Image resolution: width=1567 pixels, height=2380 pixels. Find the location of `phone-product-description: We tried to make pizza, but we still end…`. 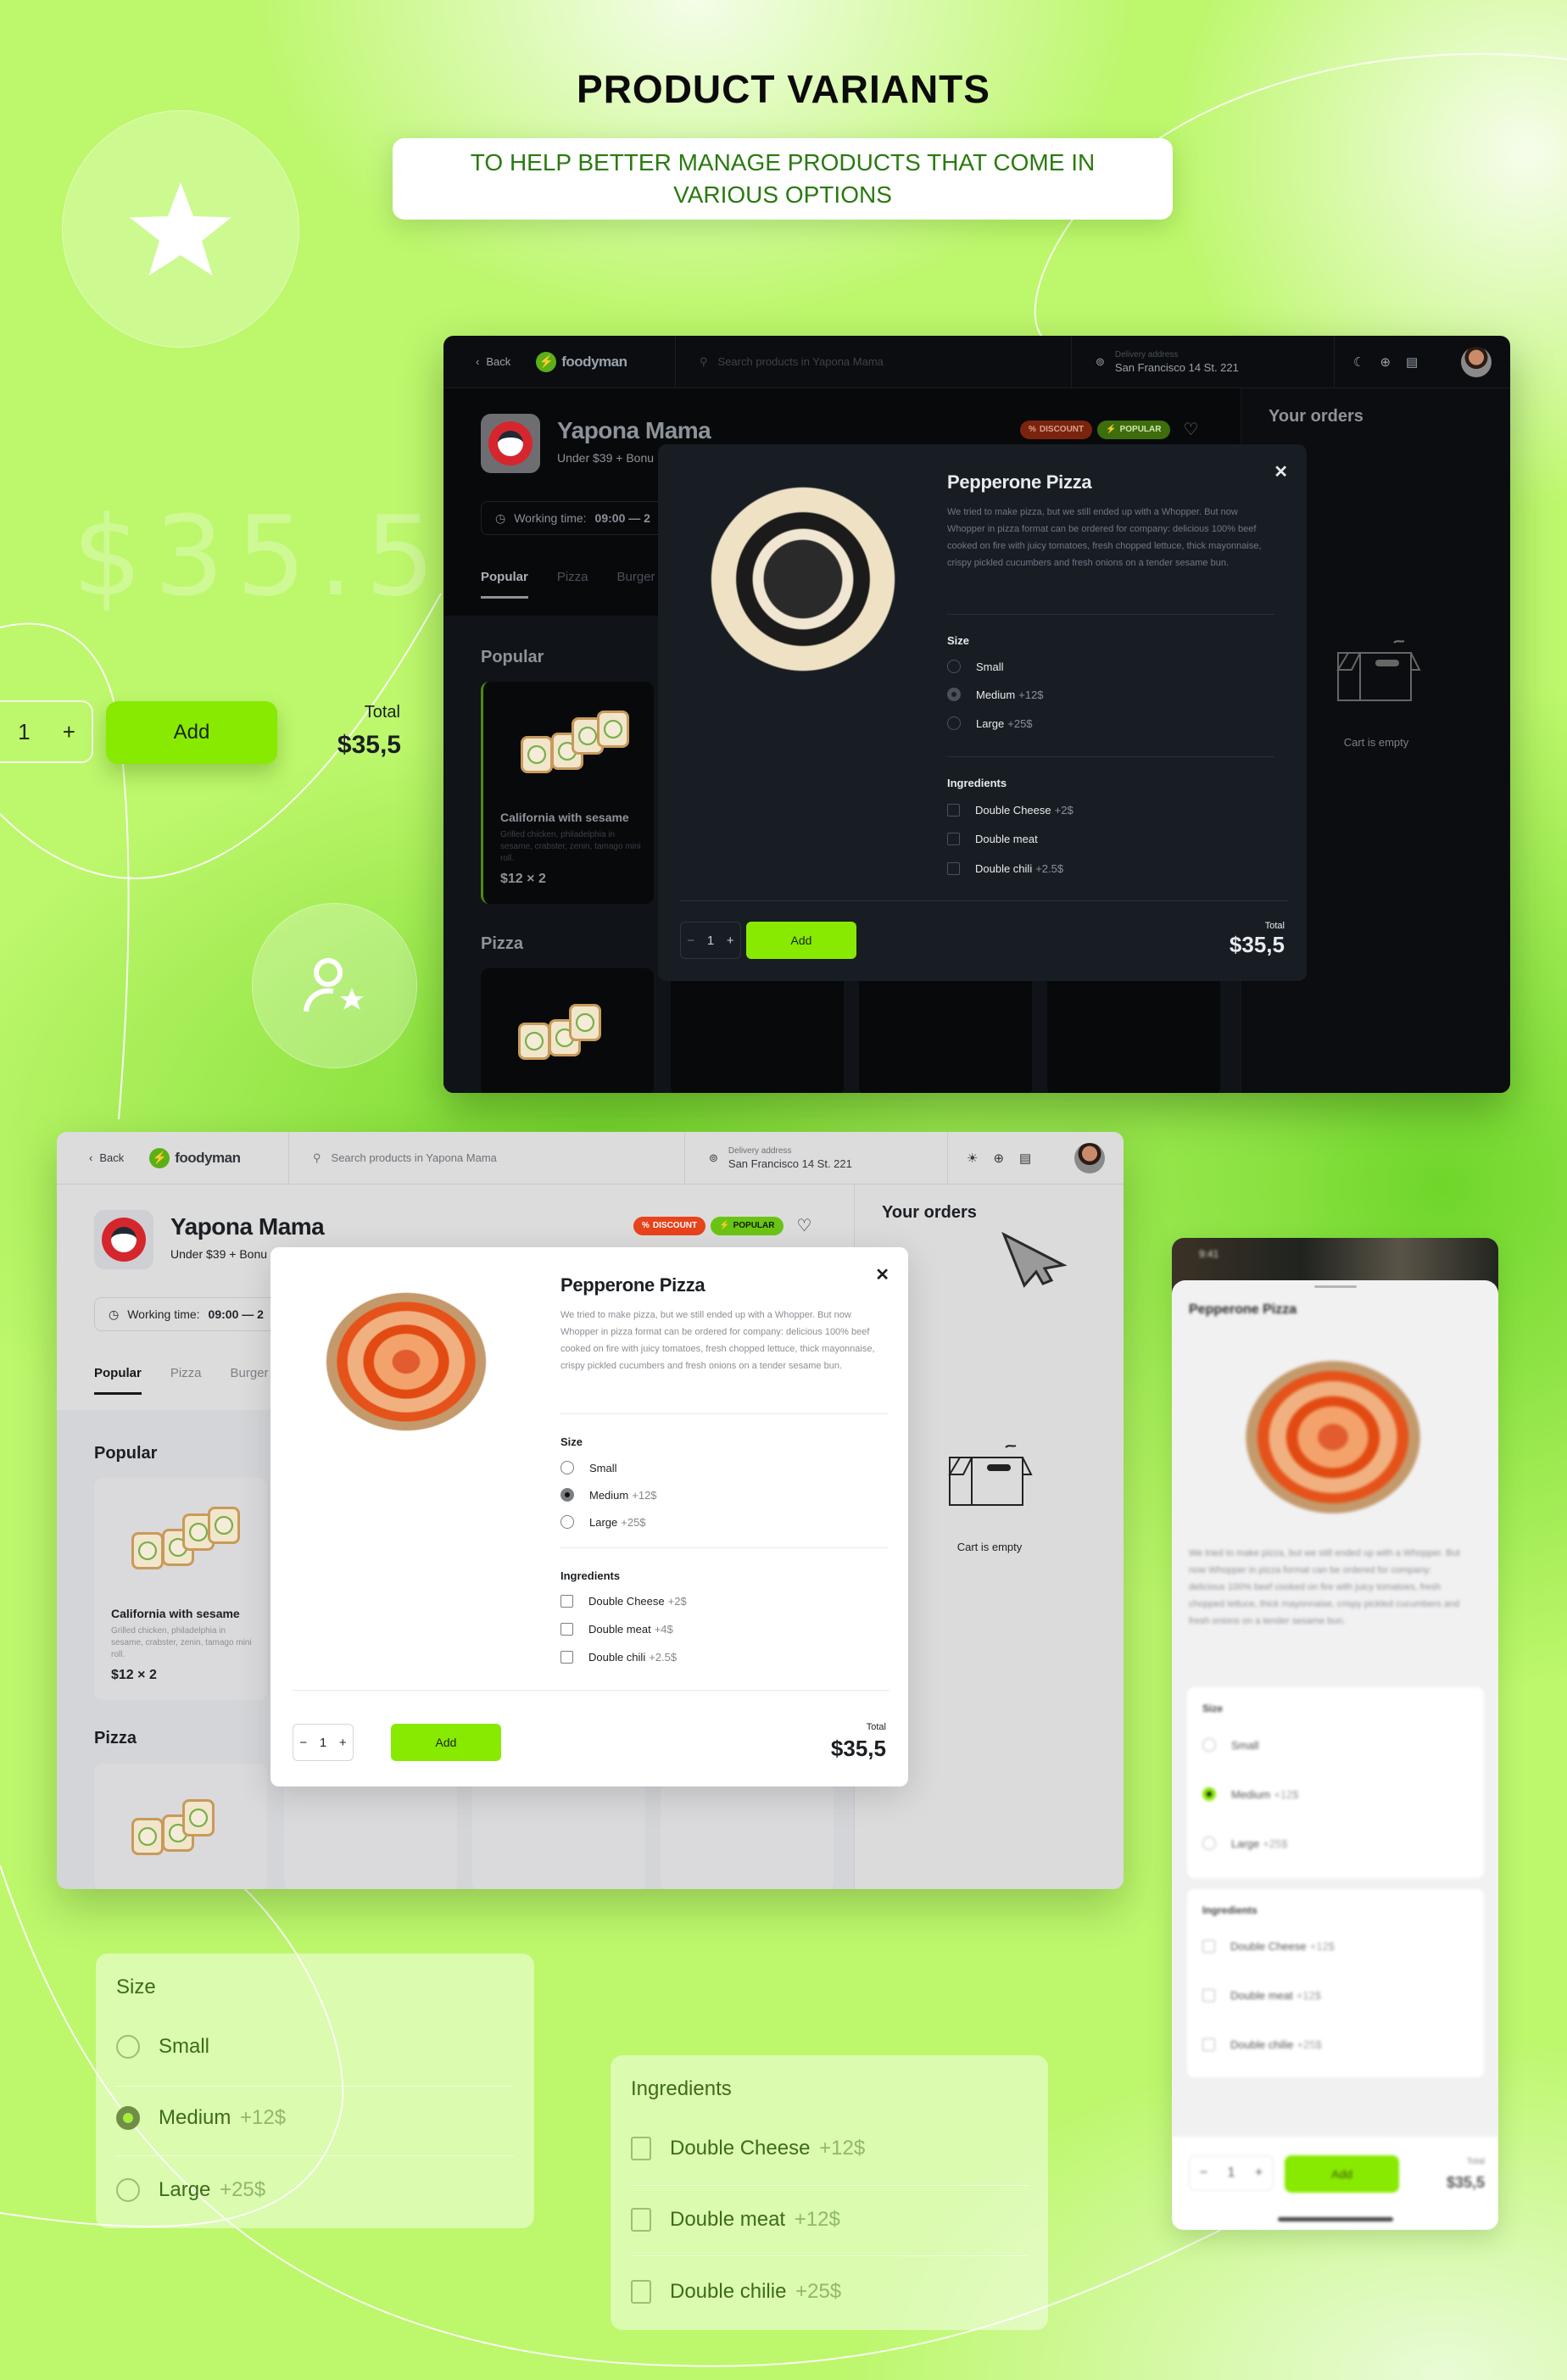

phone-product-description: We tried to make pizza, but we still end… is located at coordinates (1324, 1587).